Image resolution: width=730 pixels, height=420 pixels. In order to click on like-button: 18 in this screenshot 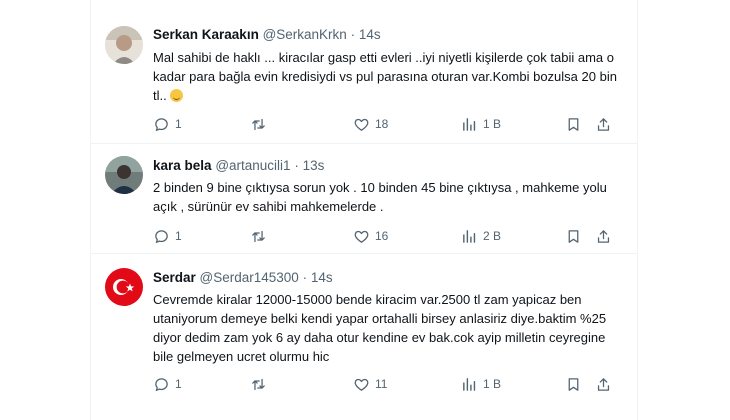, I will do `click(370, 124)`.